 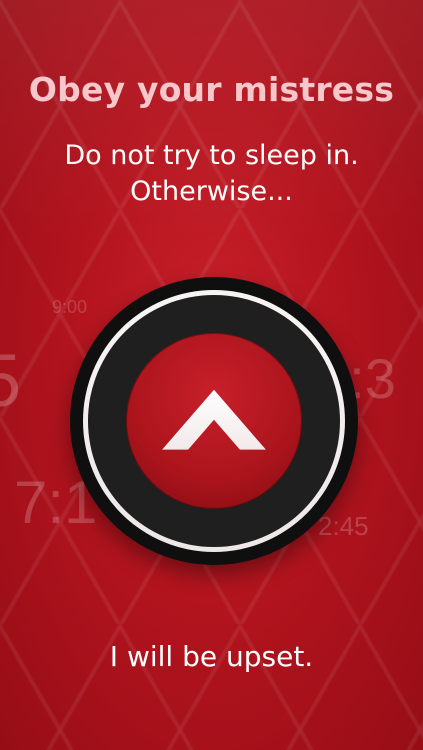 I want to click on bottom-message: I will be upset., so click(x=211, y=656).